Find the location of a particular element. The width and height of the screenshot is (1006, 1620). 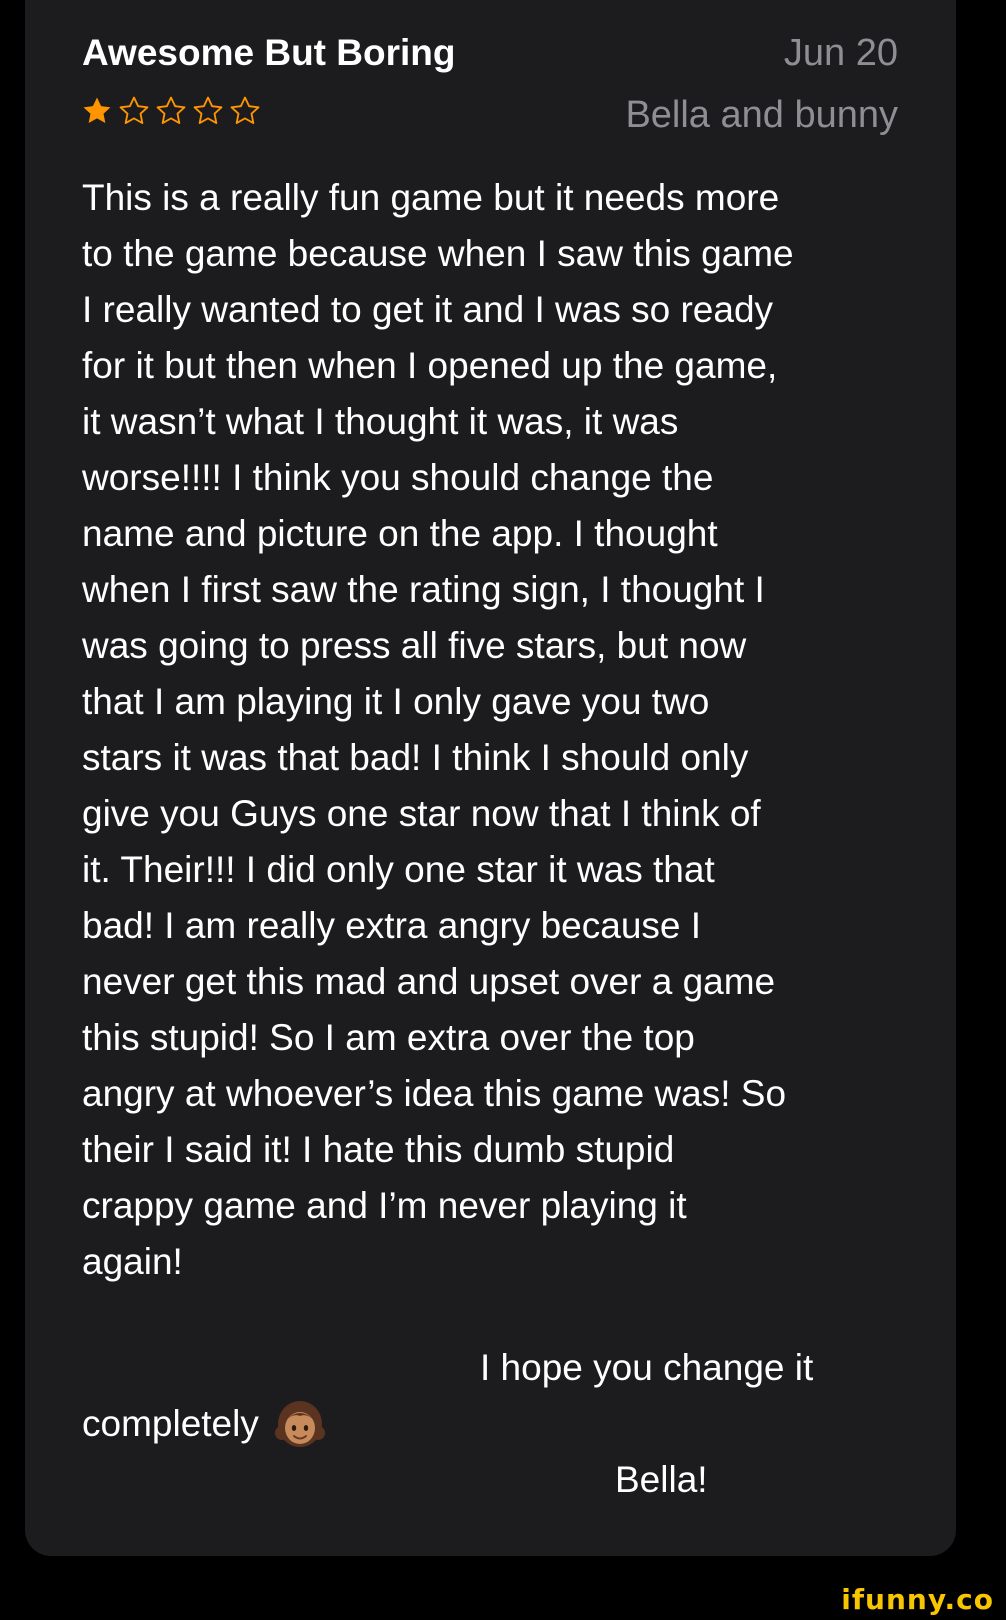

closing-line: I hope you change it is located at coordinates (647, 1367).